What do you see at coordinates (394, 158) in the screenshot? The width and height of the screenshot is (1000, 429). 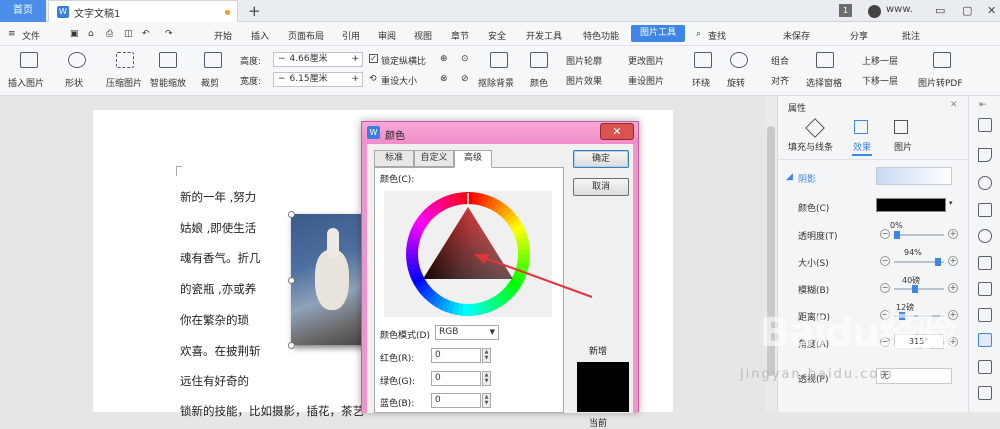 I see `tab-standard: 标准` at bounding box center [394, 158].